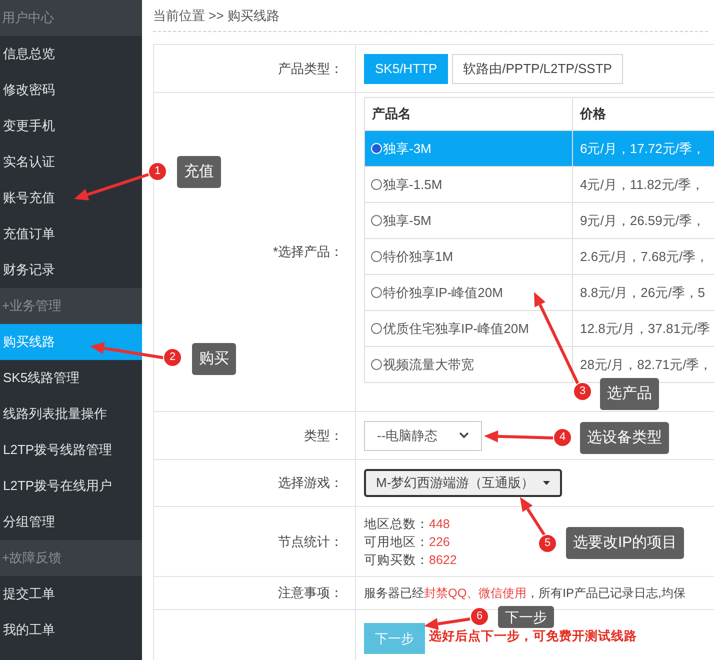 Image resolution: width=714 pixels, height=660 pixels. Describe the element at coordinates (71, 450) in the screenshot. I see `sidebar-item: L2TP拨号线路管理` at that location.